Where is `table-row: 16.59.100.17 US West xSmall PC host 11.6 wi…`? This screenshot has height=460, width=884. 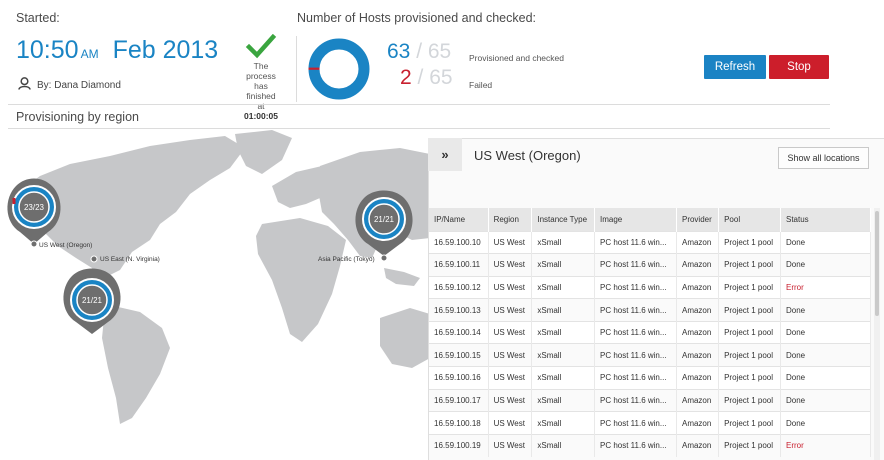
table-row: 16.59.100.17 US West xSmall PC host 11.6 wi… is located at coordinates (650, 400).